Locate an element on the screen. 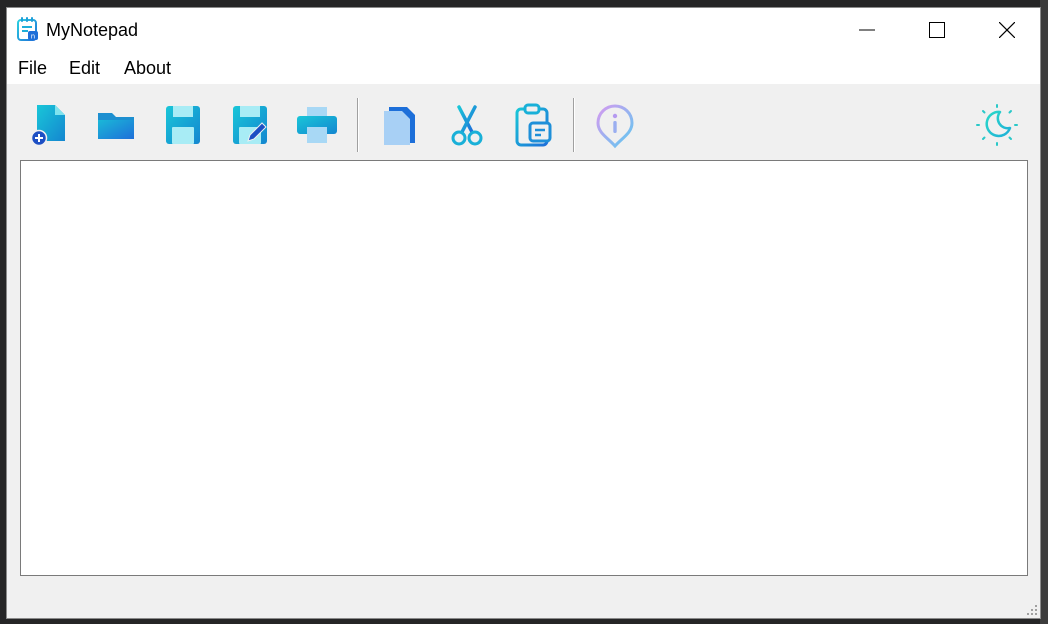  svg-text: n is located at coordinates (33, 37).